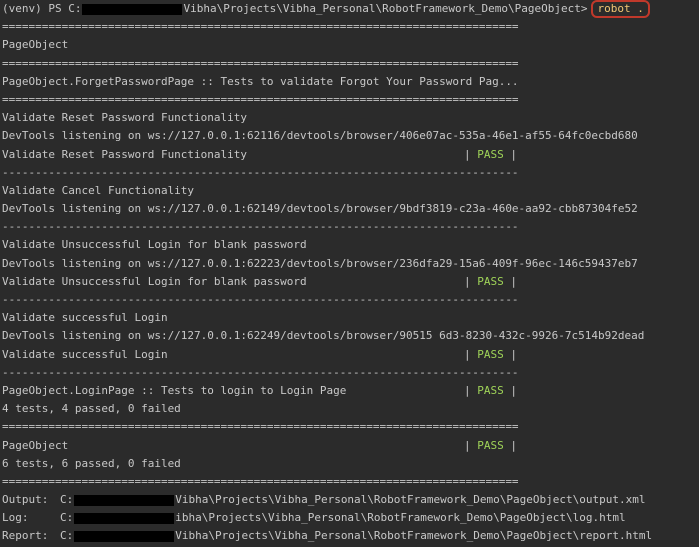  Describe the element at coordinates (98, 190) in the screenshot. I see `test-name: Validate Cancel Functionality` at that location.